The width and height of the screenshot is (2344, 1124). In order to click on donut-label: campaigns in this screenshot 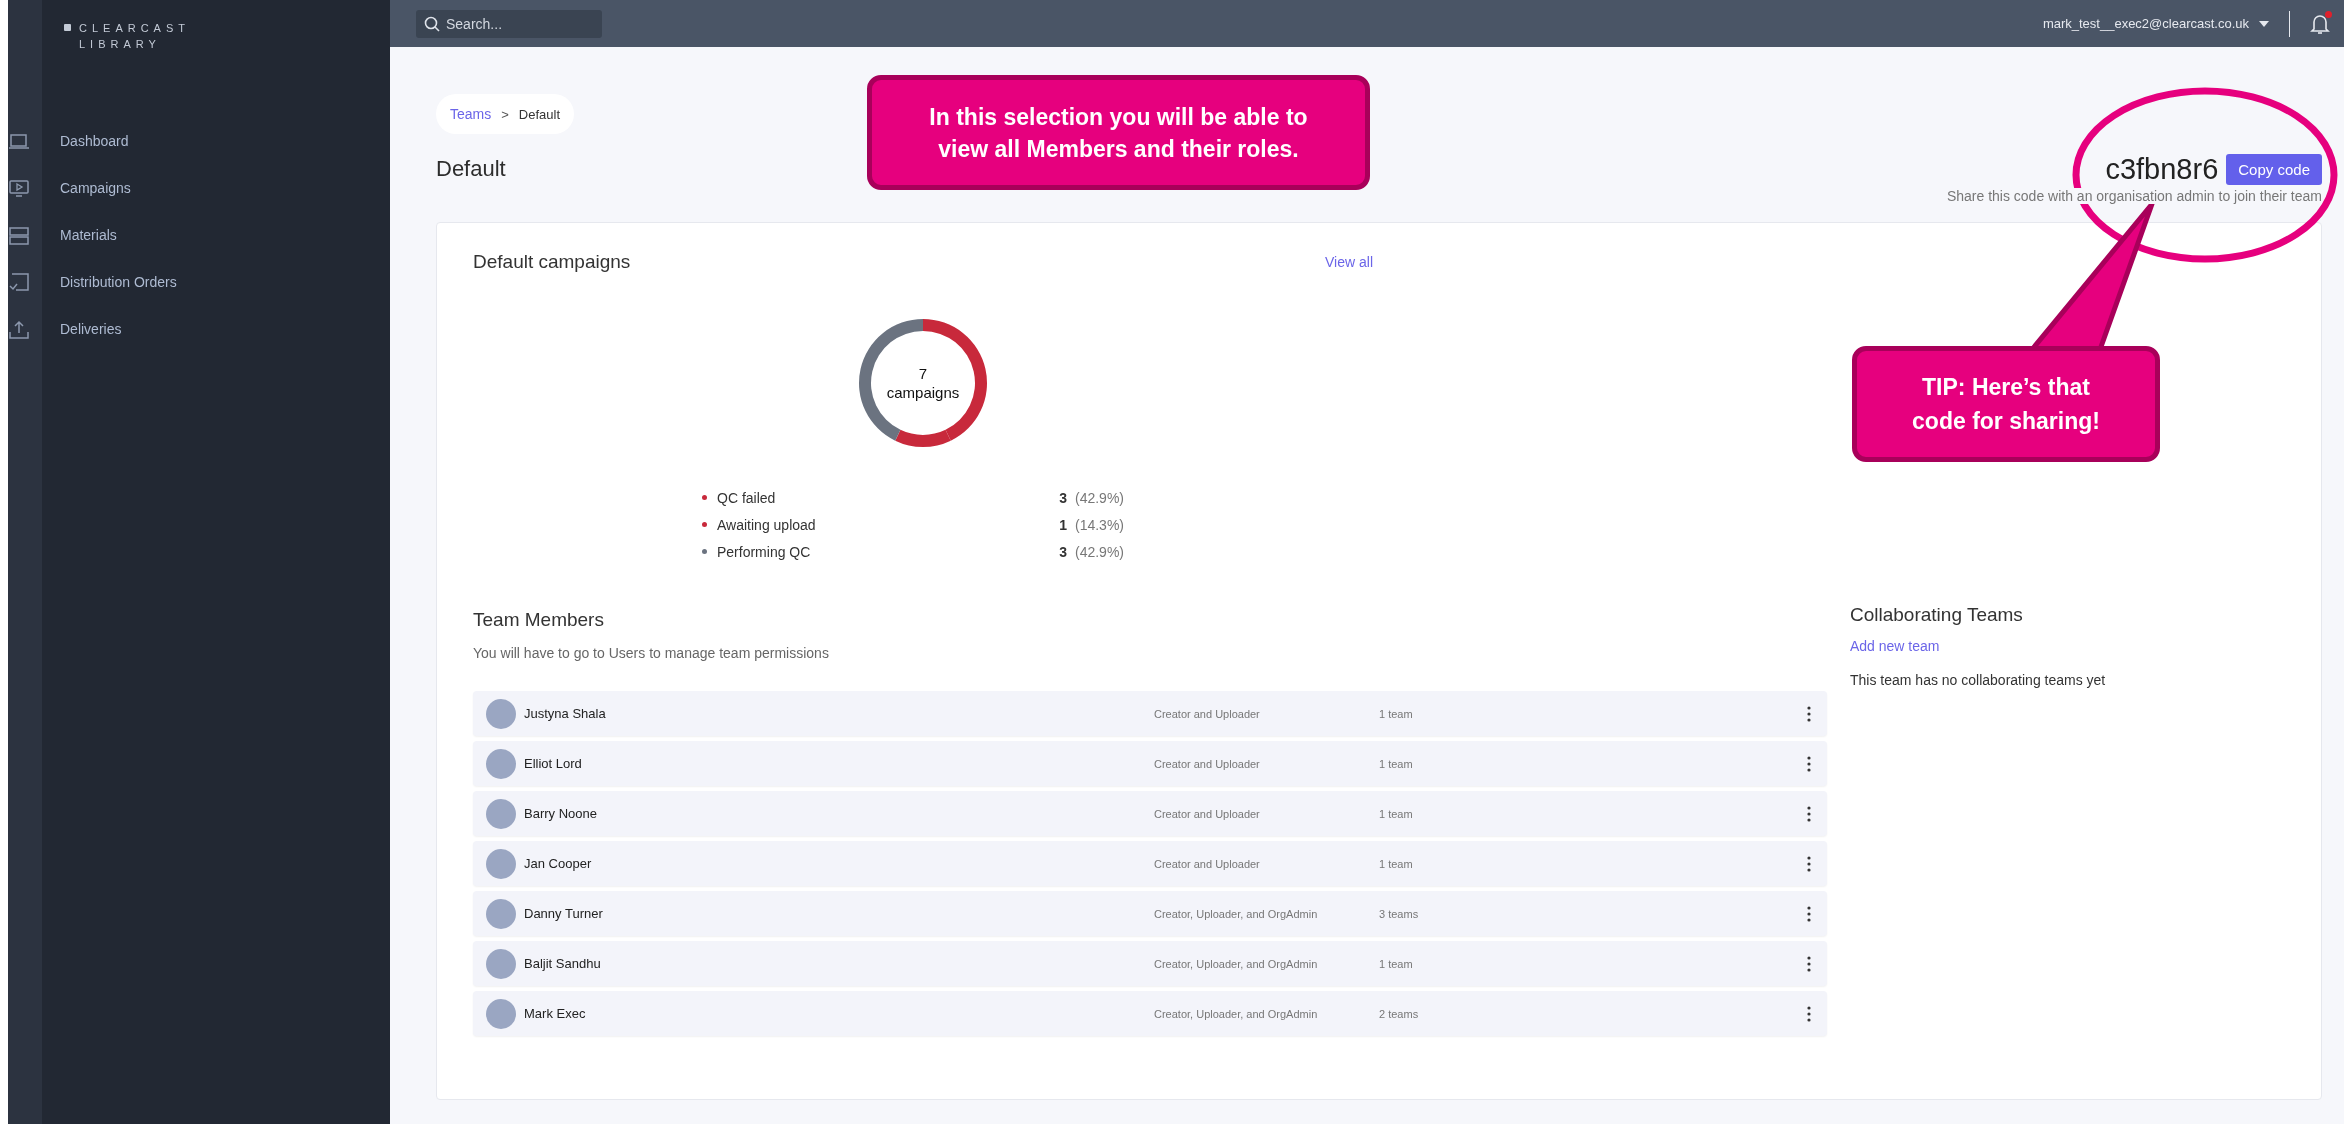, I will do `click(923, 392)`.